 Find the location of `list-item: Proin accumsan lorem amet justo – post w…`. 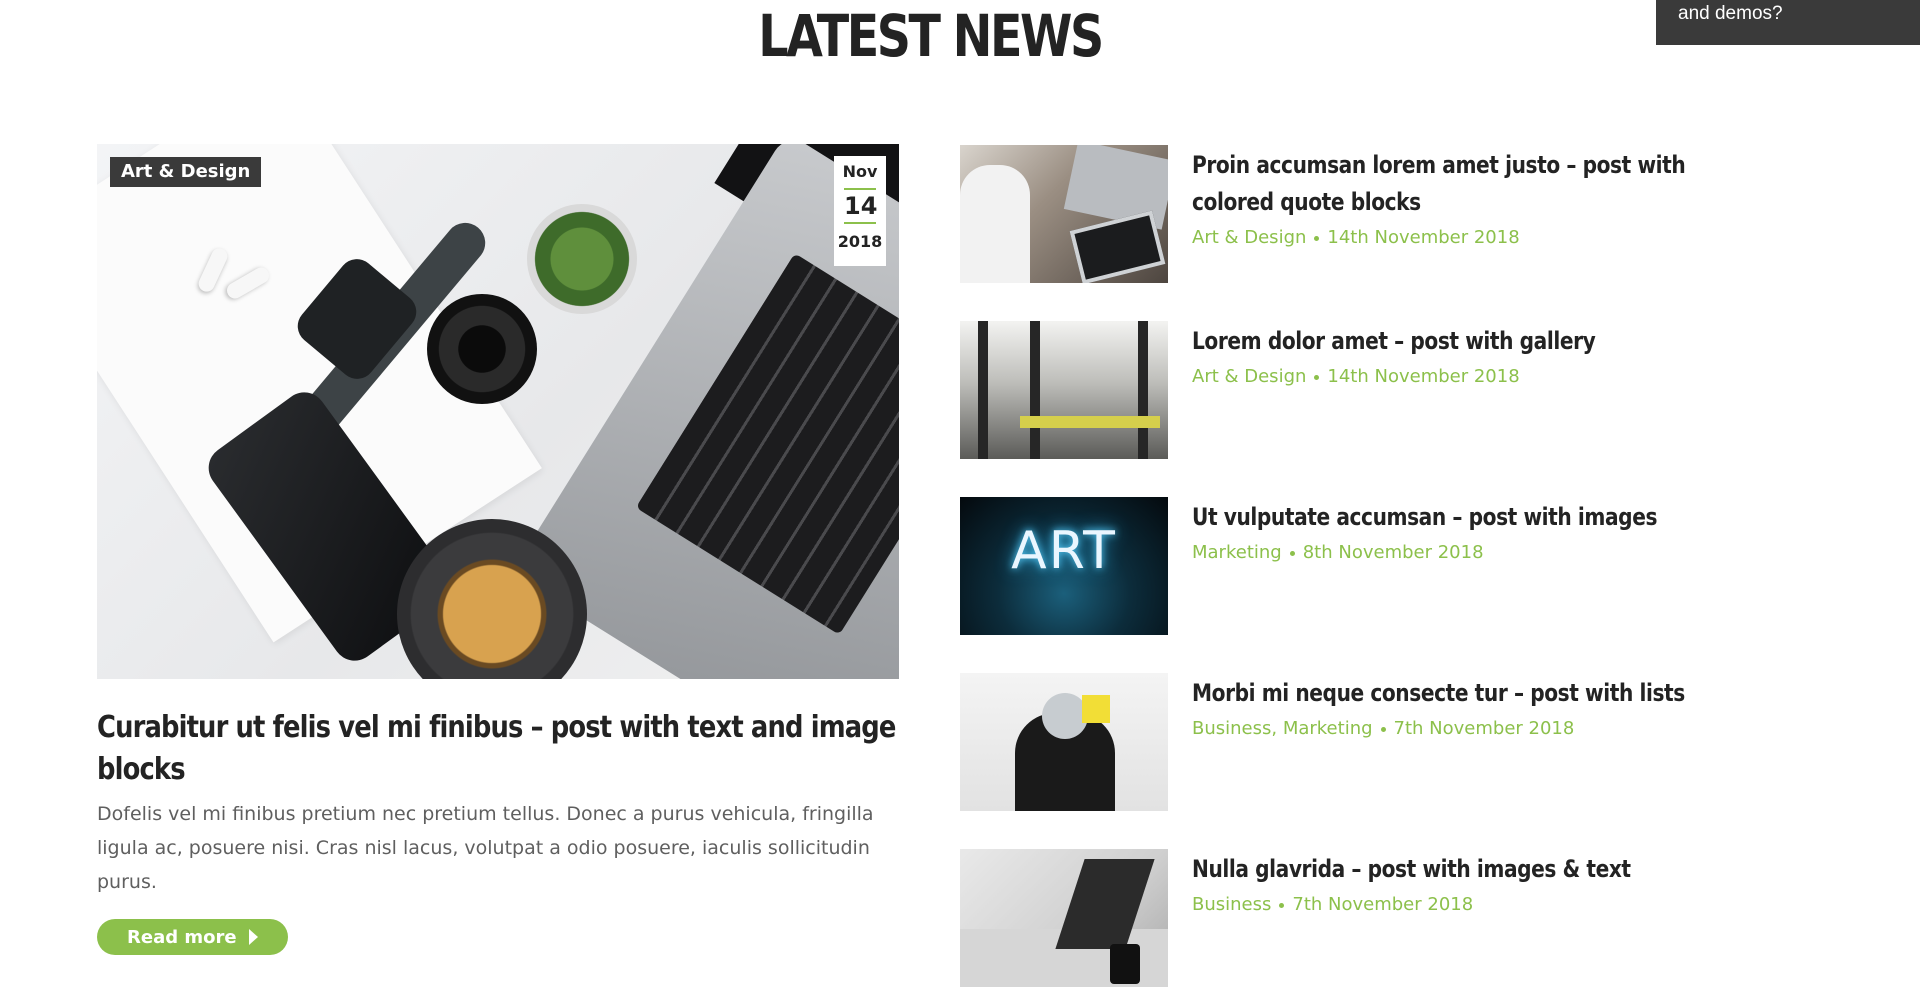

list-item: Proin accumsan lorem amet justo – post w… is located at coordinates (1360, 233).